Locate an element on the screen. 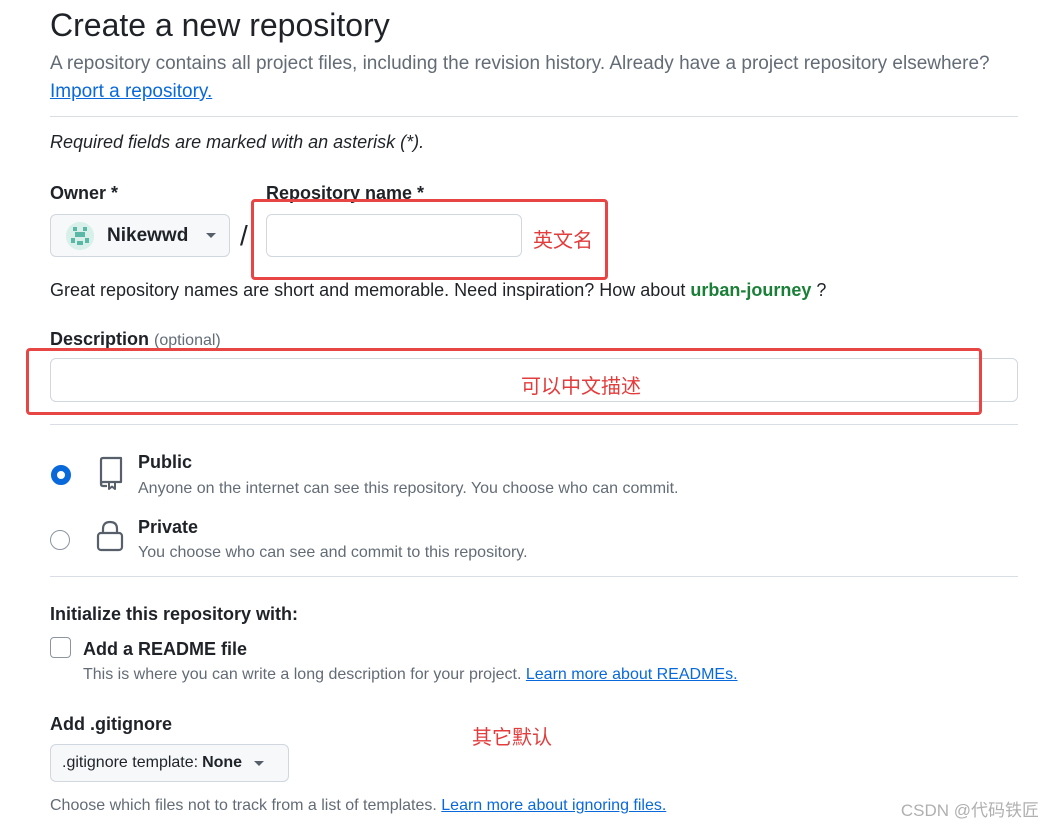 This screenshot has width=1045, height=825. description-label: Description is located at coordinates (100, 339).